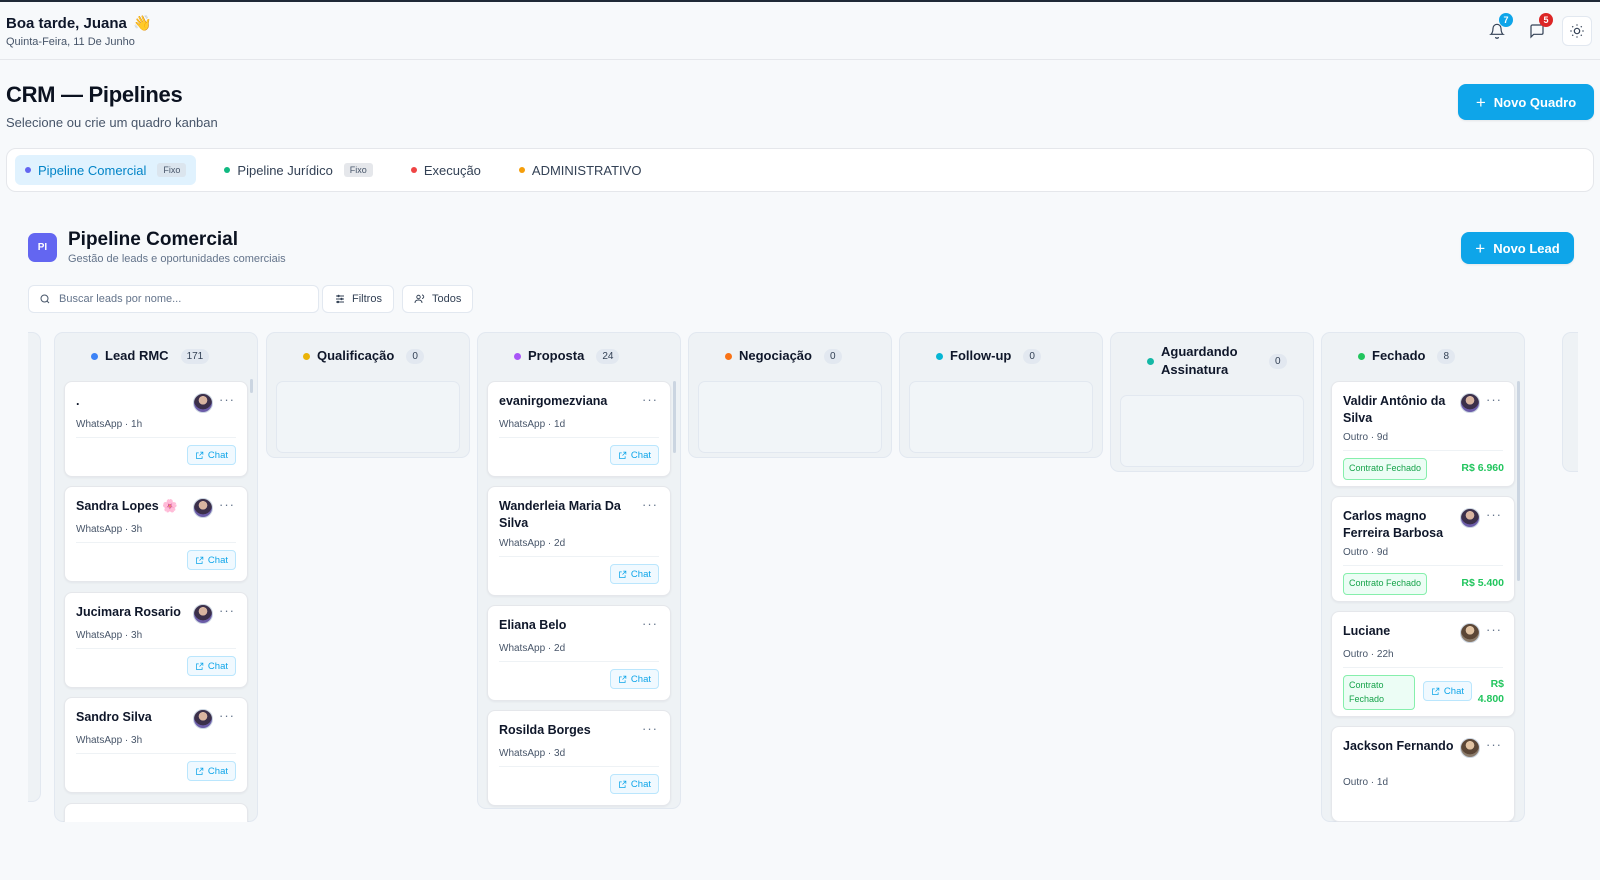 The image size is (1600, 880). What do you see at coordinates (560, 515) in the screenshot?
I see `lead-name: Wanderleia Maria Da Silva` at bounding box center [560, 515].